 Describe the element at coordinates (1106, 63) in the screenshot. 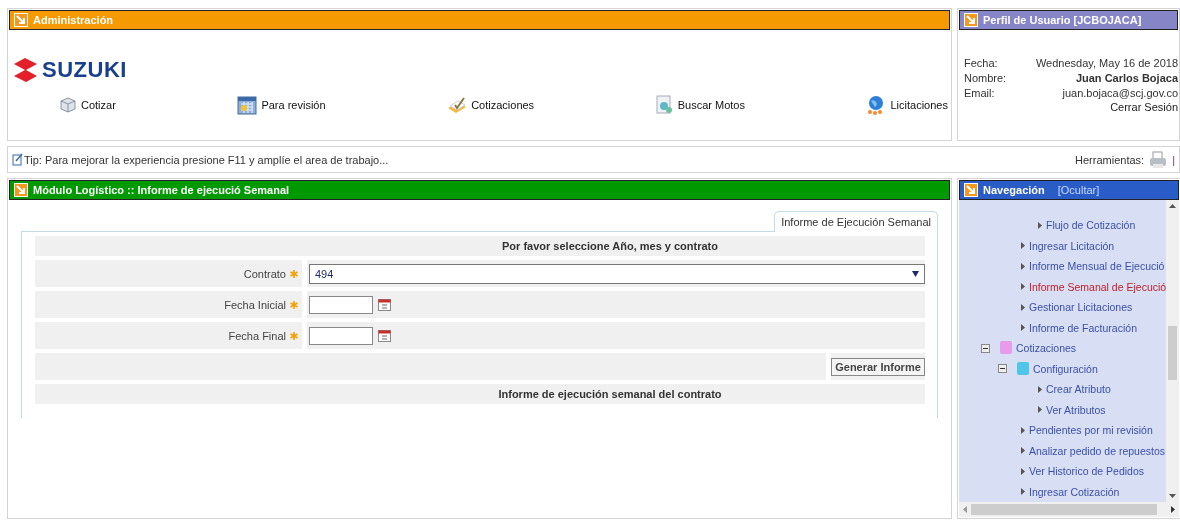

I see `field-value: Wednesday, May 16 de 2018` at that location.